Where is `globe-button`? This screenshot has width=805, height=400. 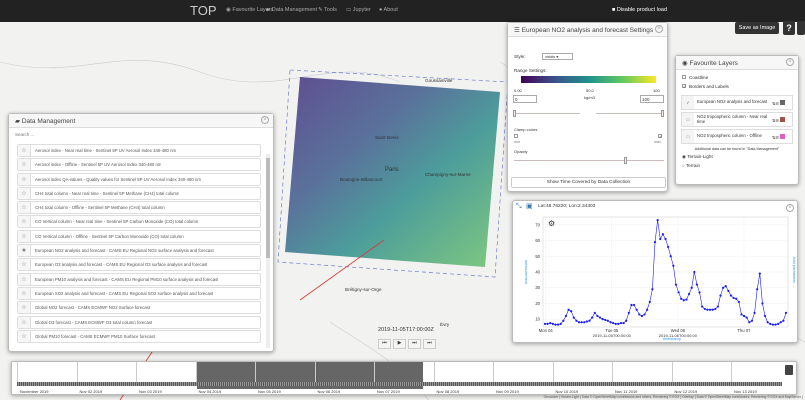 globe-button is located at coordinates (801, 28).